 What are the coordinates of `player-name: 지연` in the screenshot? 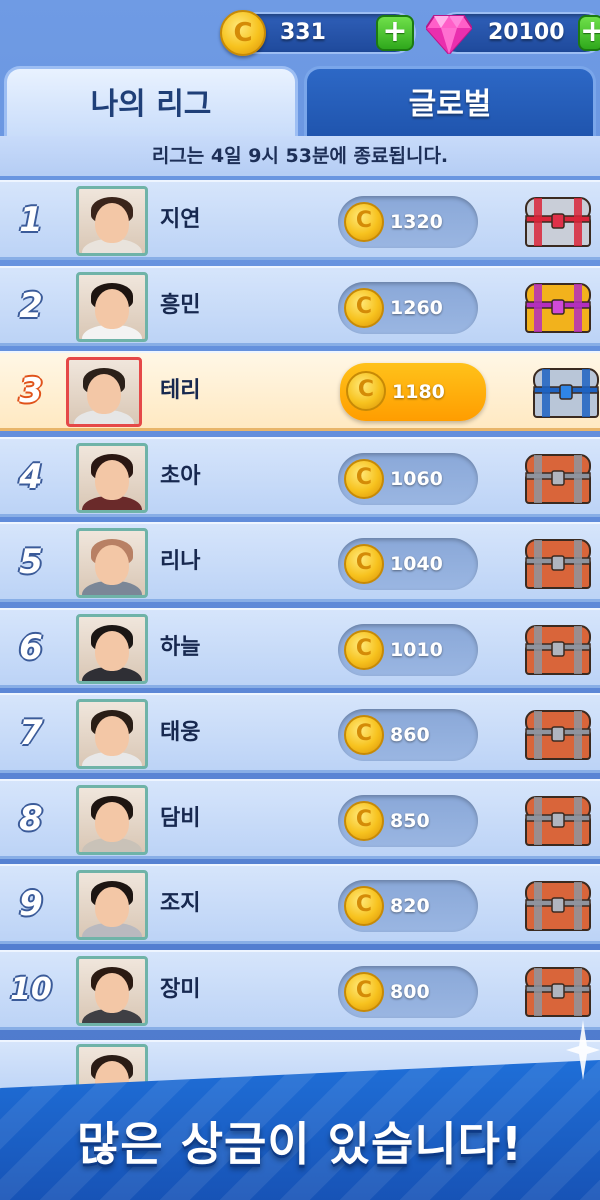 It's located at (180, 219).